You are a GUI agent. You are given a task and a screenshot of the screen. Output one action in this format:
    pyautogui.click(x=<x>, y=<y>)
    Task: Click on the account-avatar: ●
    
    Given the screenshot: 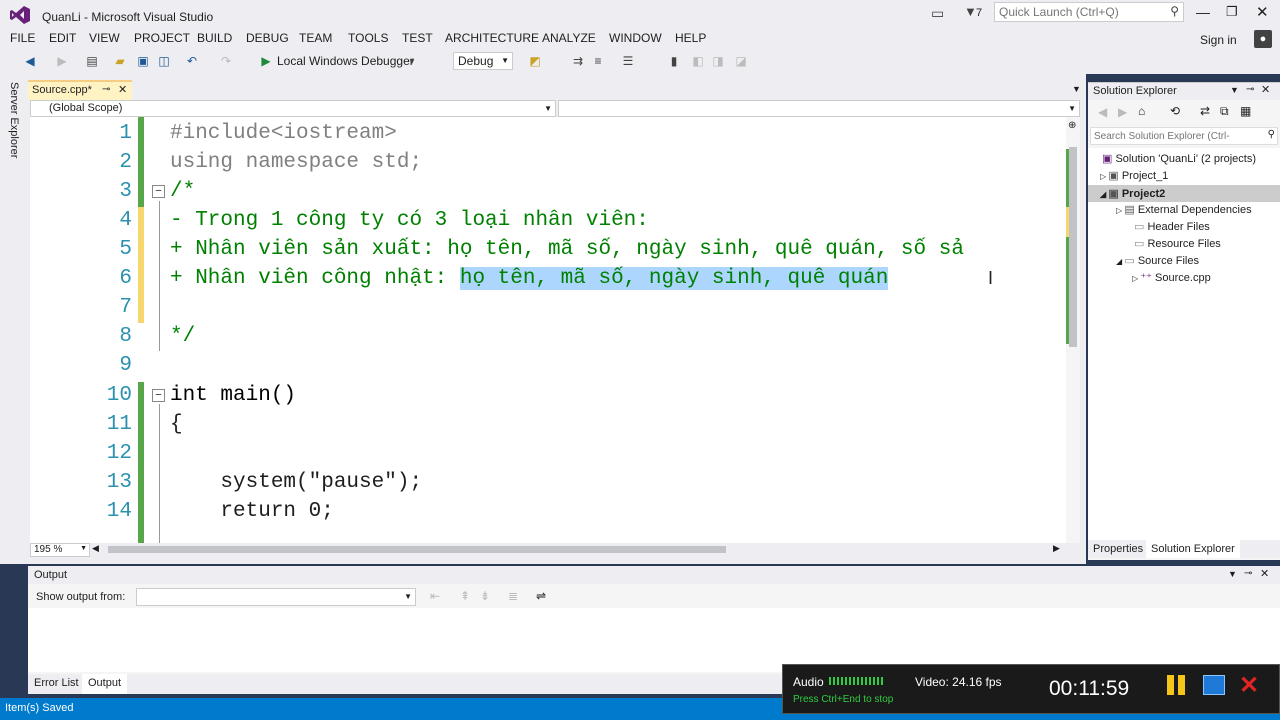 What is the action you would take?
    pyautogui.click(x=1263, y=39)
    